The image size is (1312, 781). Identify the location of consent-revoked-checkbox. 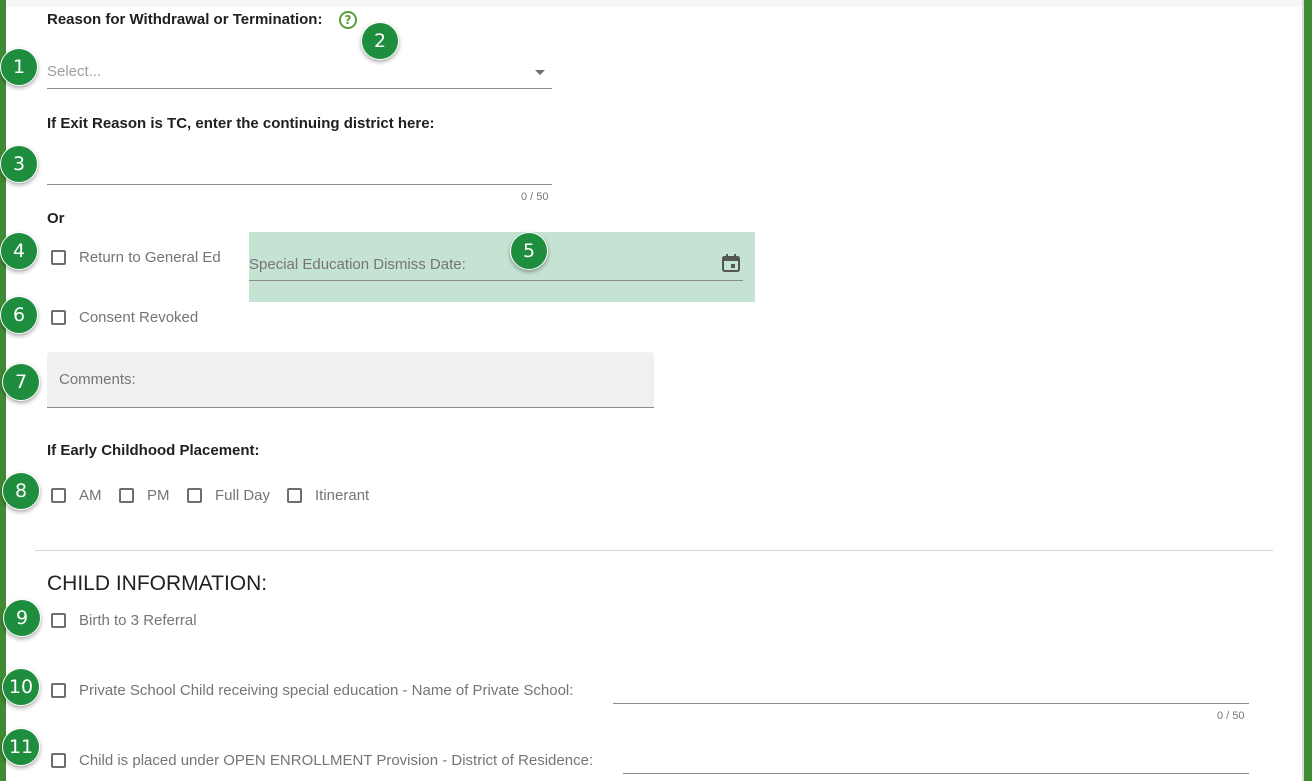
(58, 317).